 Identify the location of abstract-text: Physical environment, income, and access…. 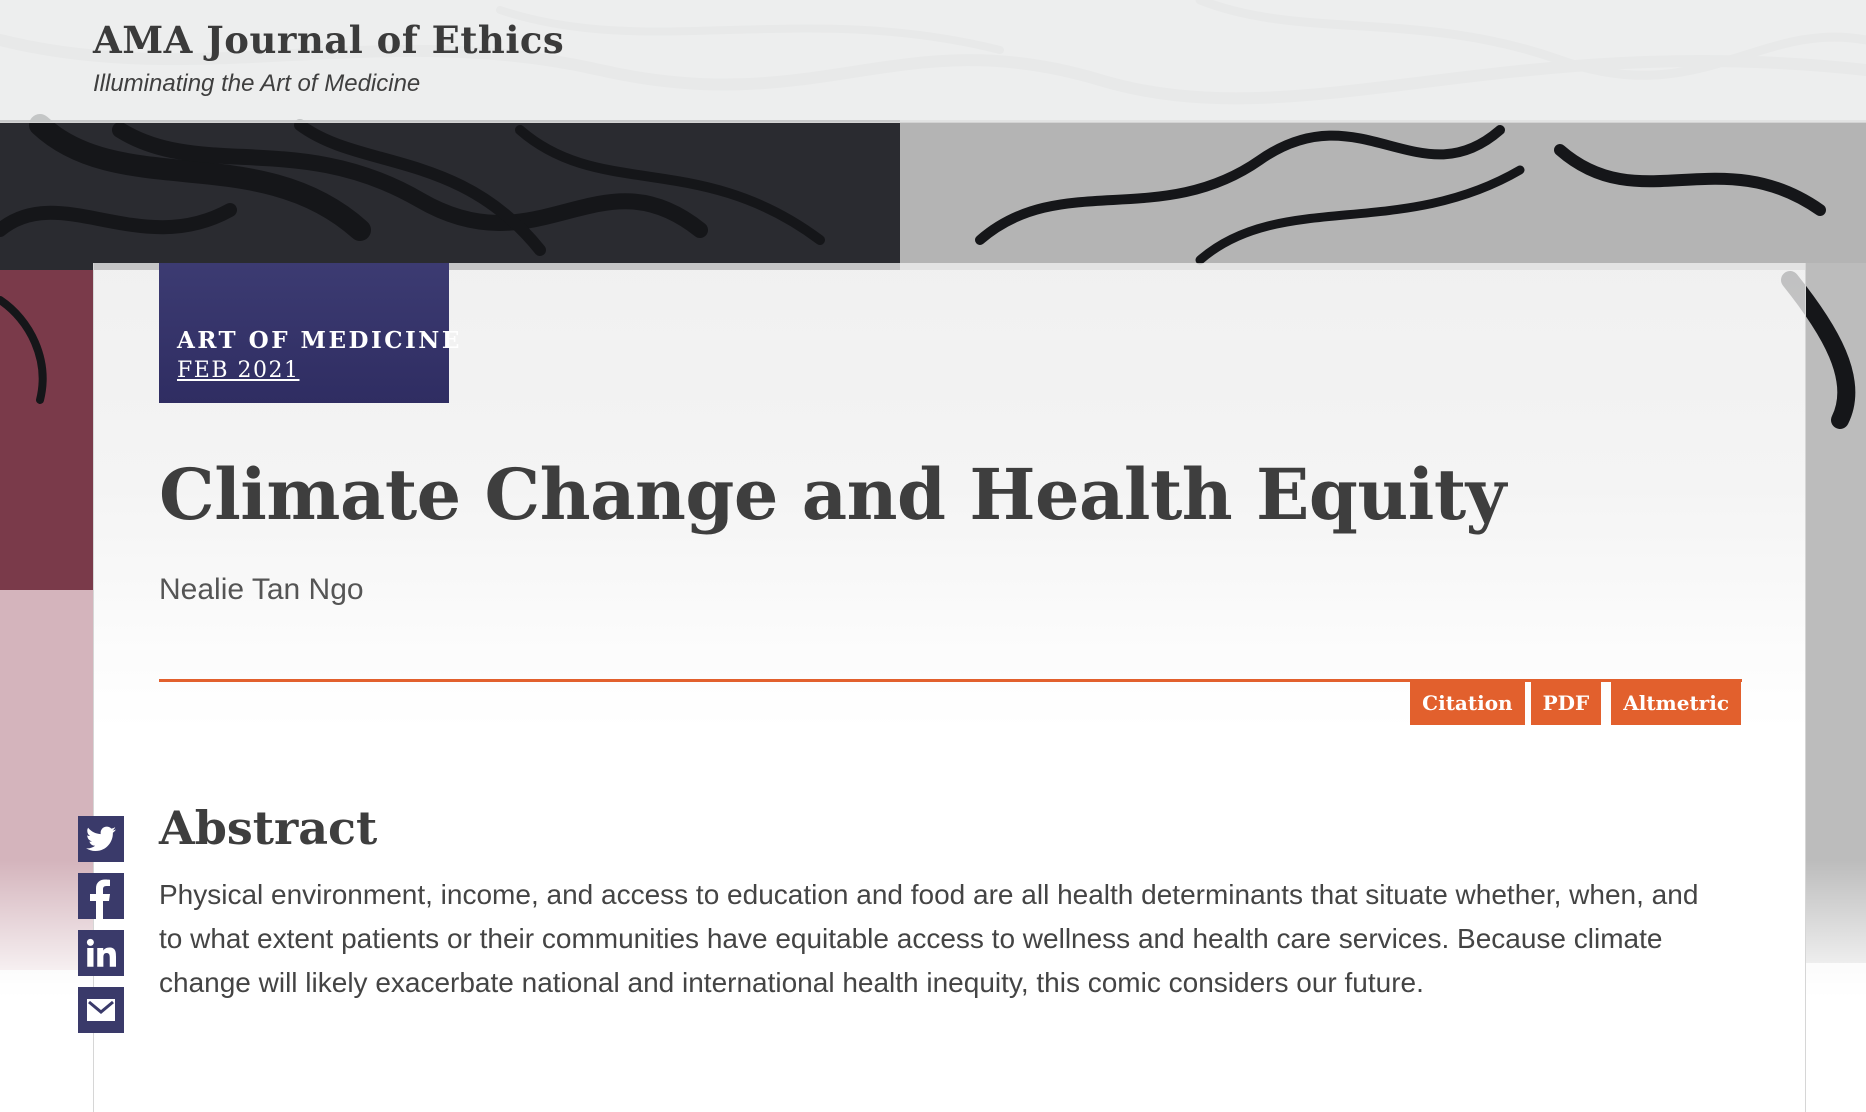
(929, 938).